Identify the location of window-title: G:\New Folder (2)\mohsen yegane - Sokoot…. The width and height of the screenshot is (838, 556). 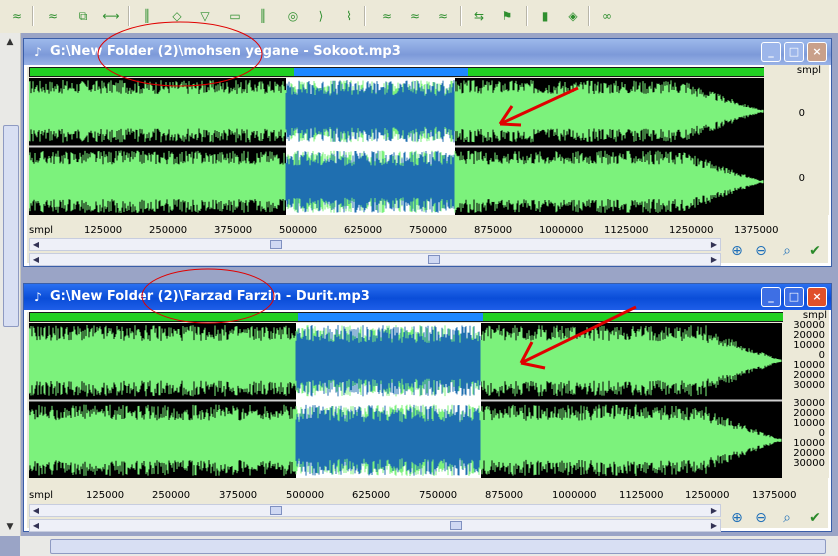
(225, 51).